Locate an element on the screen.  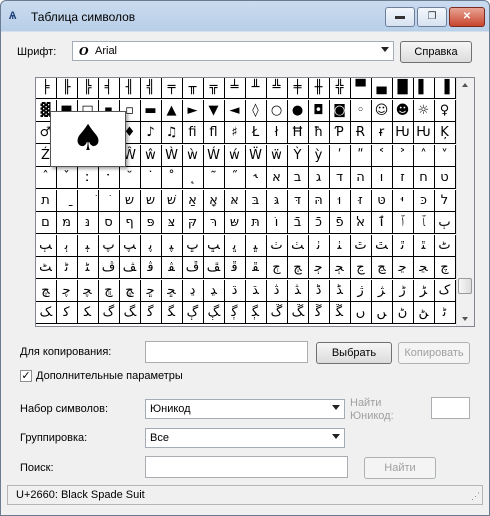
character-cell: ז is located at coordinates (403, 178).